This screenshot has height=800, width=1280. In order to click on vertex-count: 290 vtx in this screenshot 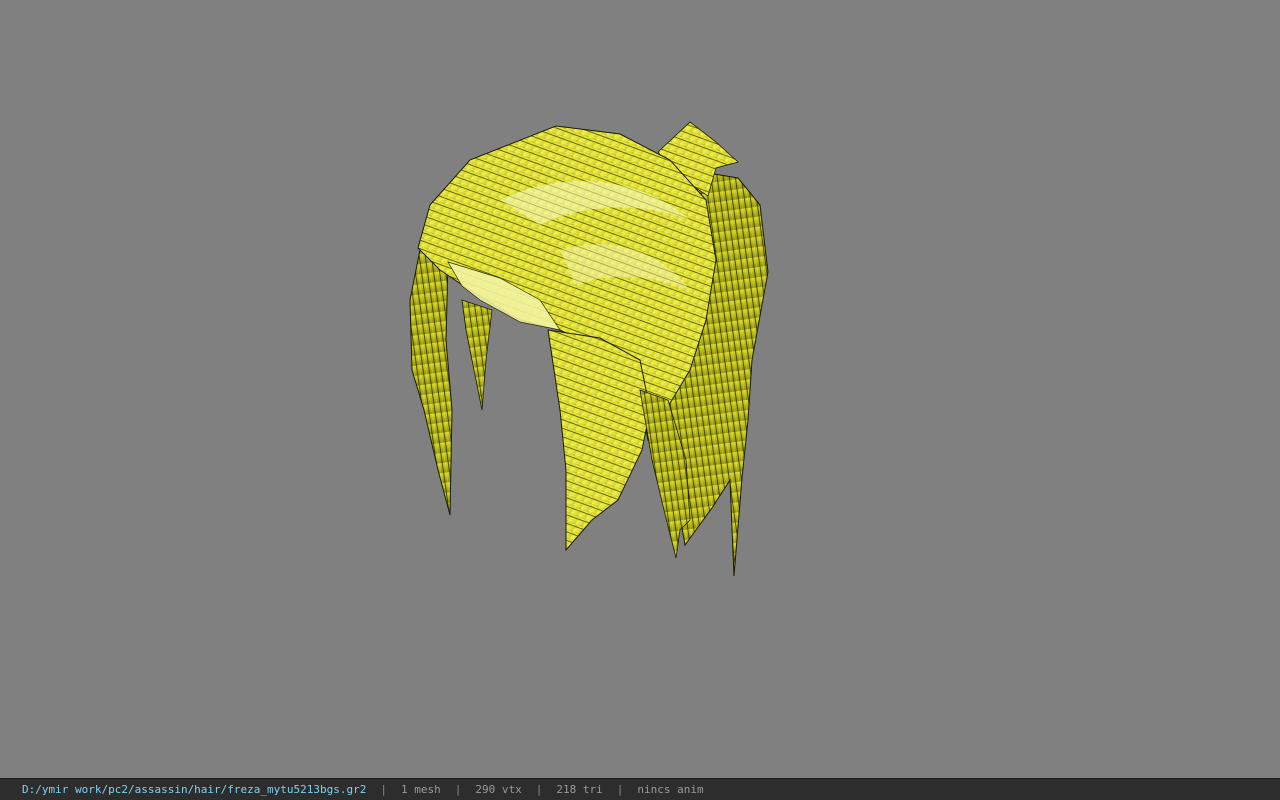, I will do `click(498, 789)`.